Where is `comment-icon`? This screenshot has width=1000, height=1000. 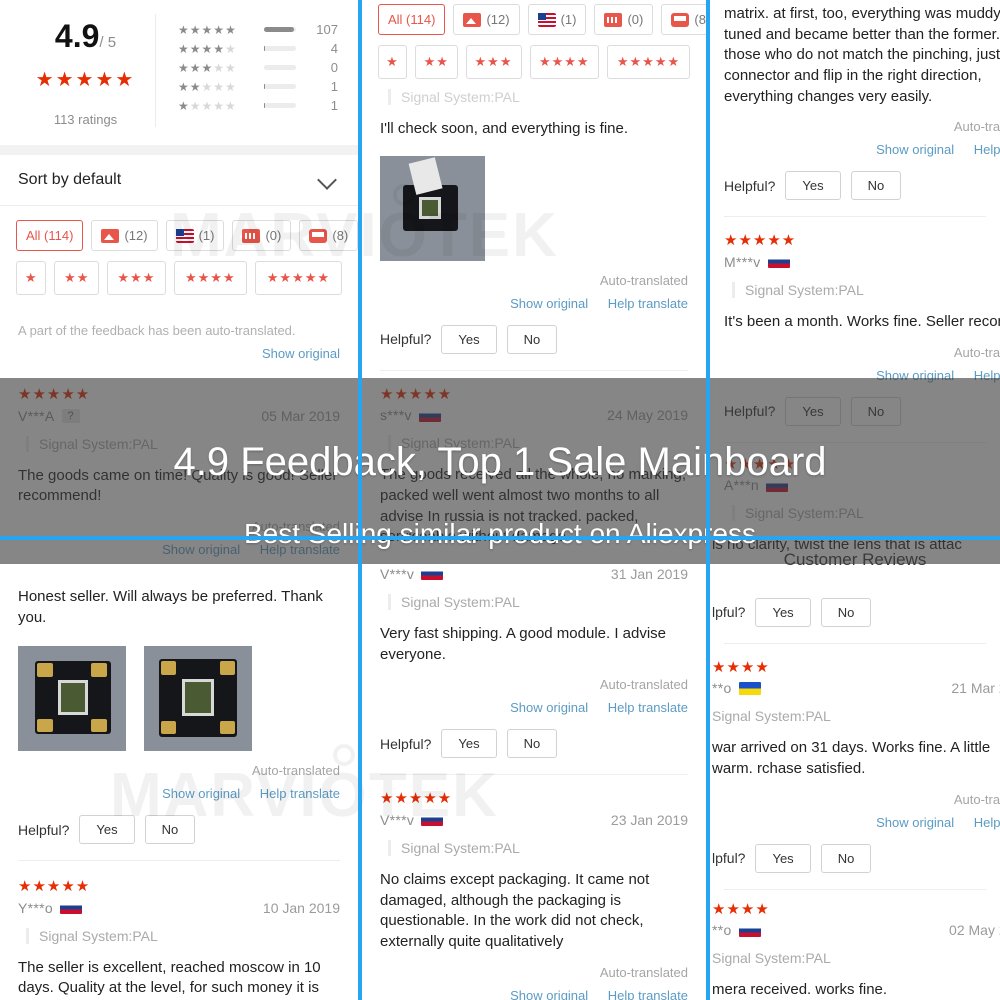
comment-icon is located at coordinates (318, 235).